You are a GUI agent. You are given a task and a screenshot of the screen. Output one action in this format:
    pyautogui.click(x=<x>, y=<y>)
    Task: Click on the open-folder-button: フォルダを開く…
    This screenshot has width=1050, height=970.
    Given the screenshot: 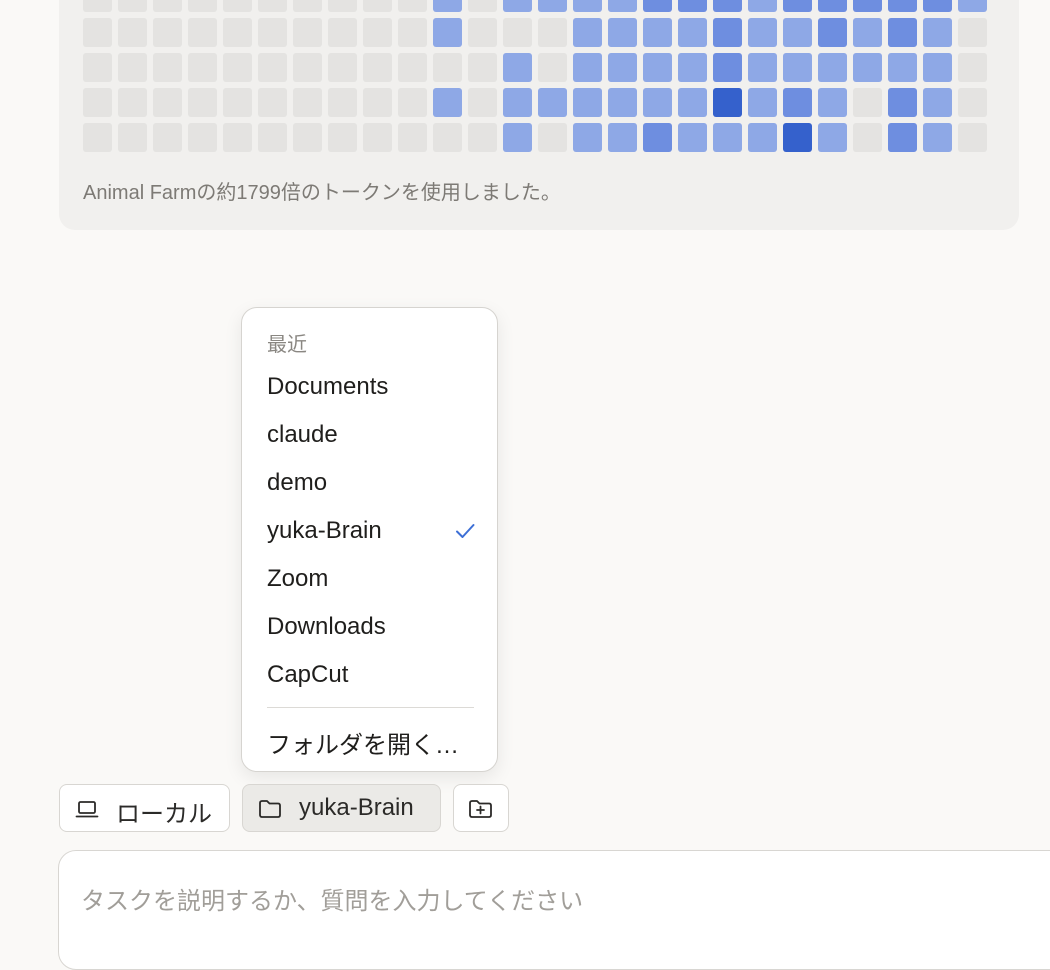 What is the action you would take?
    pyautogui.click(x=369, y=740)
    